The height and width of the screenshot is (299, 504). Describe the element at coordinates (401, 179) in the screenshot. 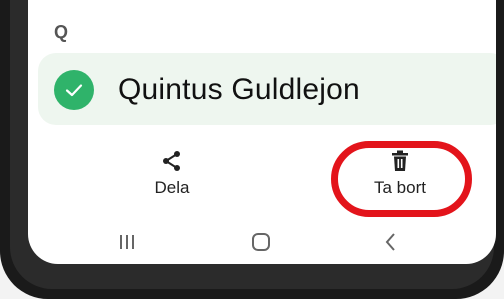

I see `annotation-circle` at that location.